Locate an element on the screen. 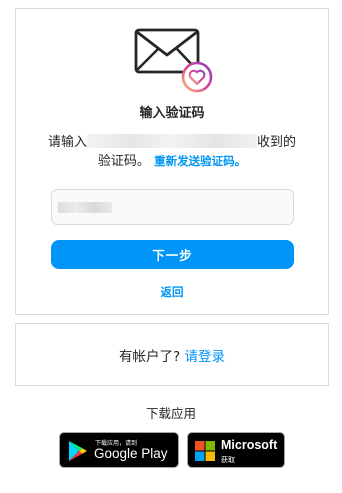 This screenshot has height=493, width=342. login-link: 请登录 is located at coordinates (204, 355).